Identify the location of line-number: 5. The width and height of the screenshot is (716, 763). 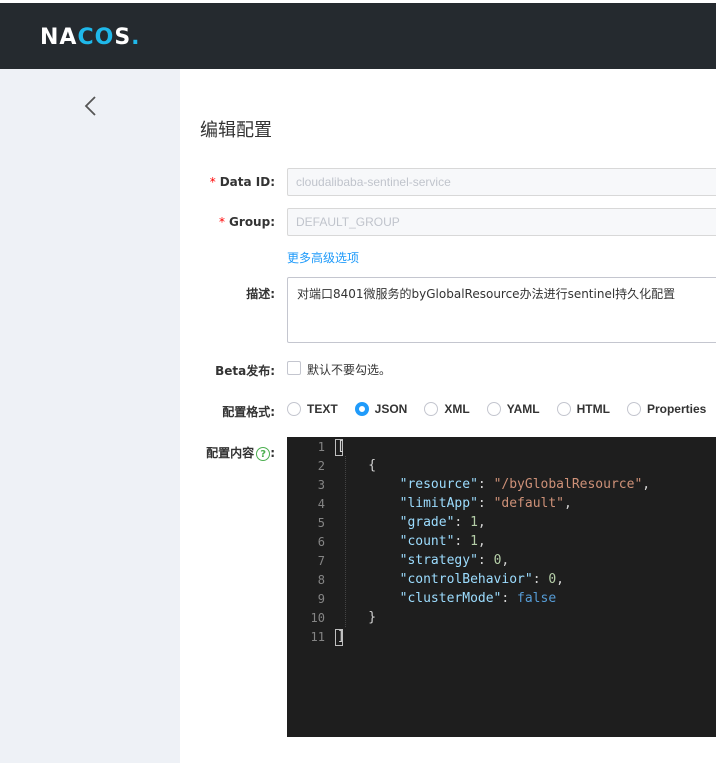
(321, 523).